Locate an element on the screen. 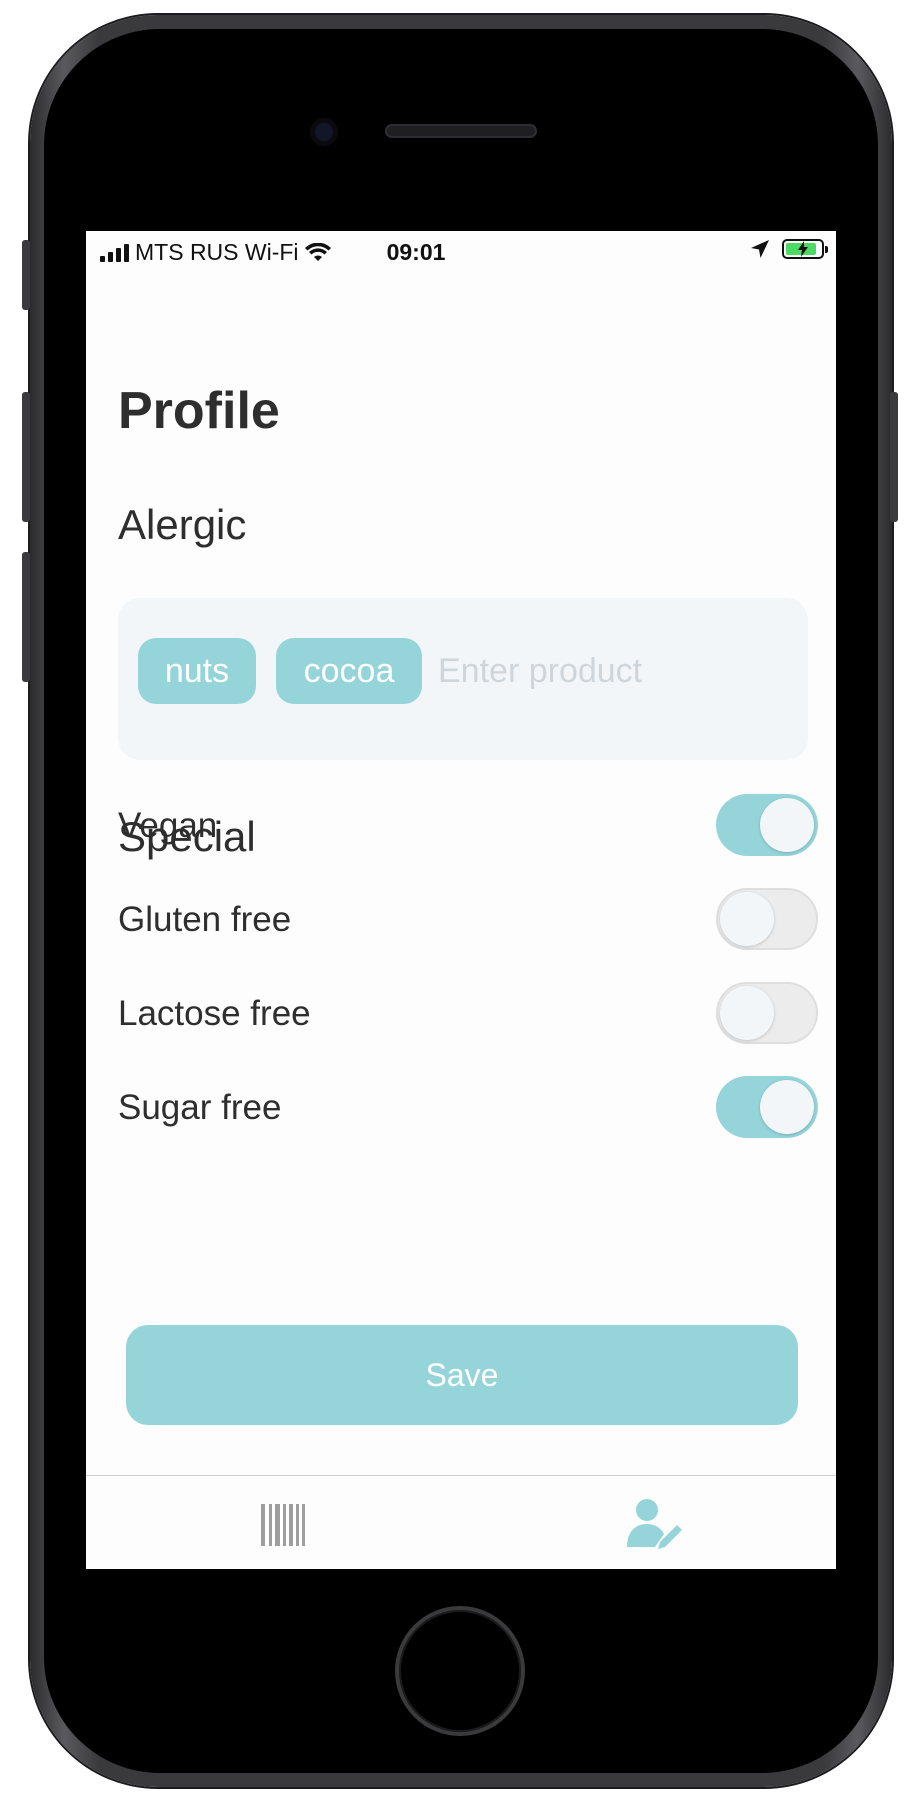 The width and height of the screenshot is (920, 1800). tab-profile is located at coordinates (655, 1525).